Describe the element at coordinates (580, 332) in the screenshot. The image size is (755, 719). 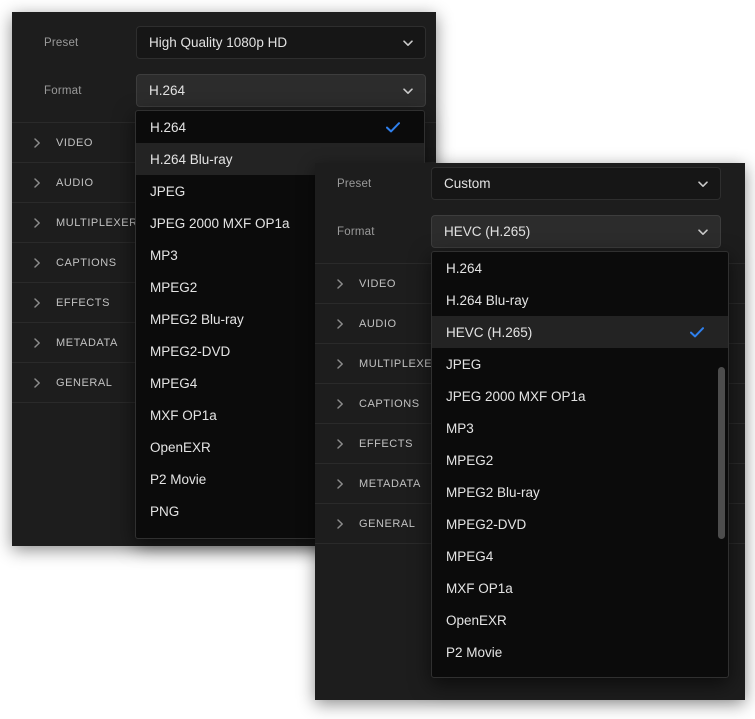
I see `dropdown-option: HEVC (H.265)` at that location.